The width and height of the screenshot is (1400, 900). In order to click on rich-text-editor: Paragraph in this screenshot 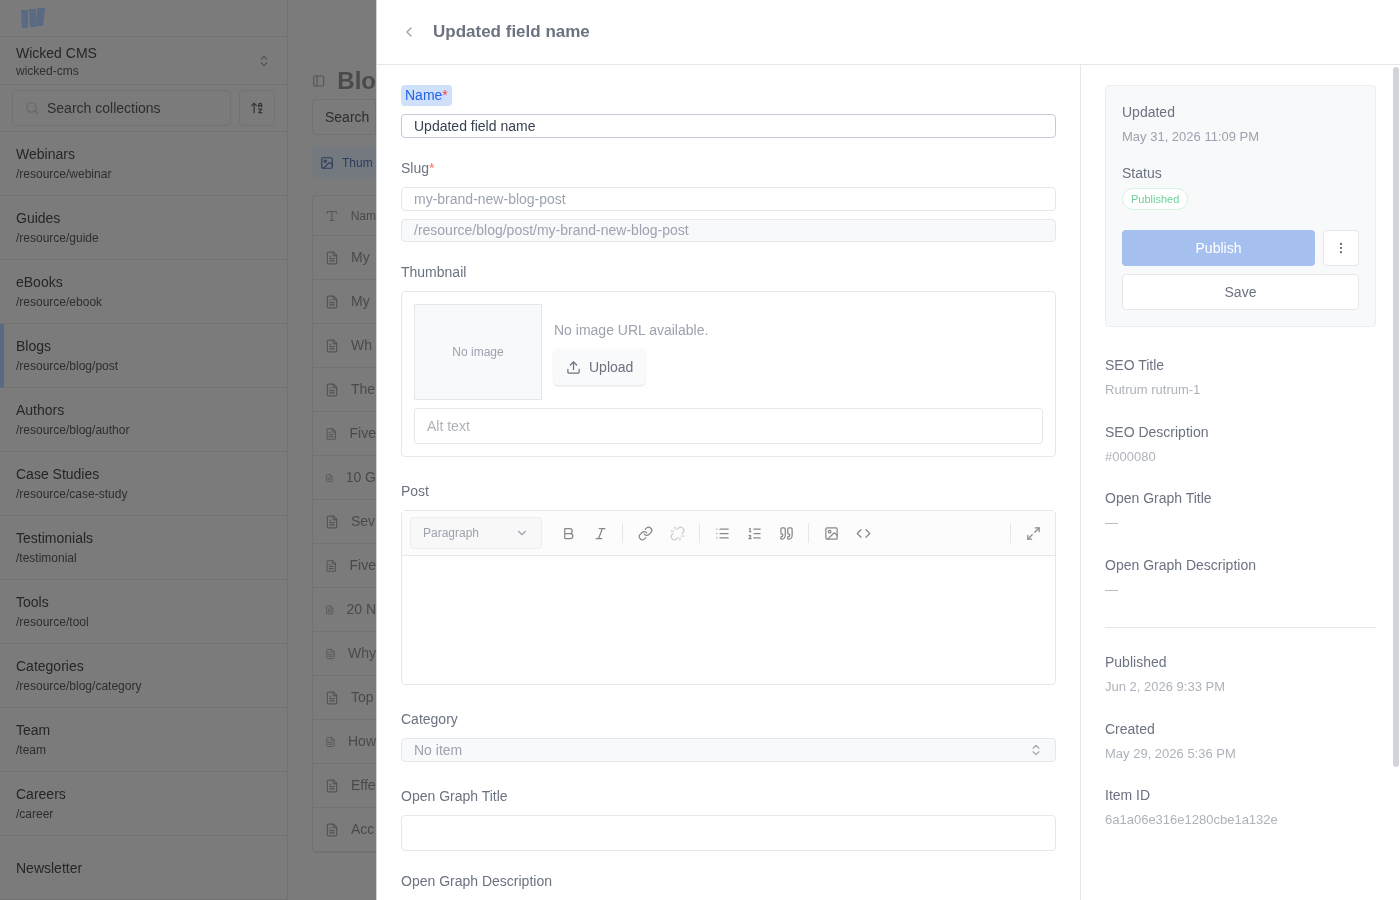, I will do `click(728, 597)`.